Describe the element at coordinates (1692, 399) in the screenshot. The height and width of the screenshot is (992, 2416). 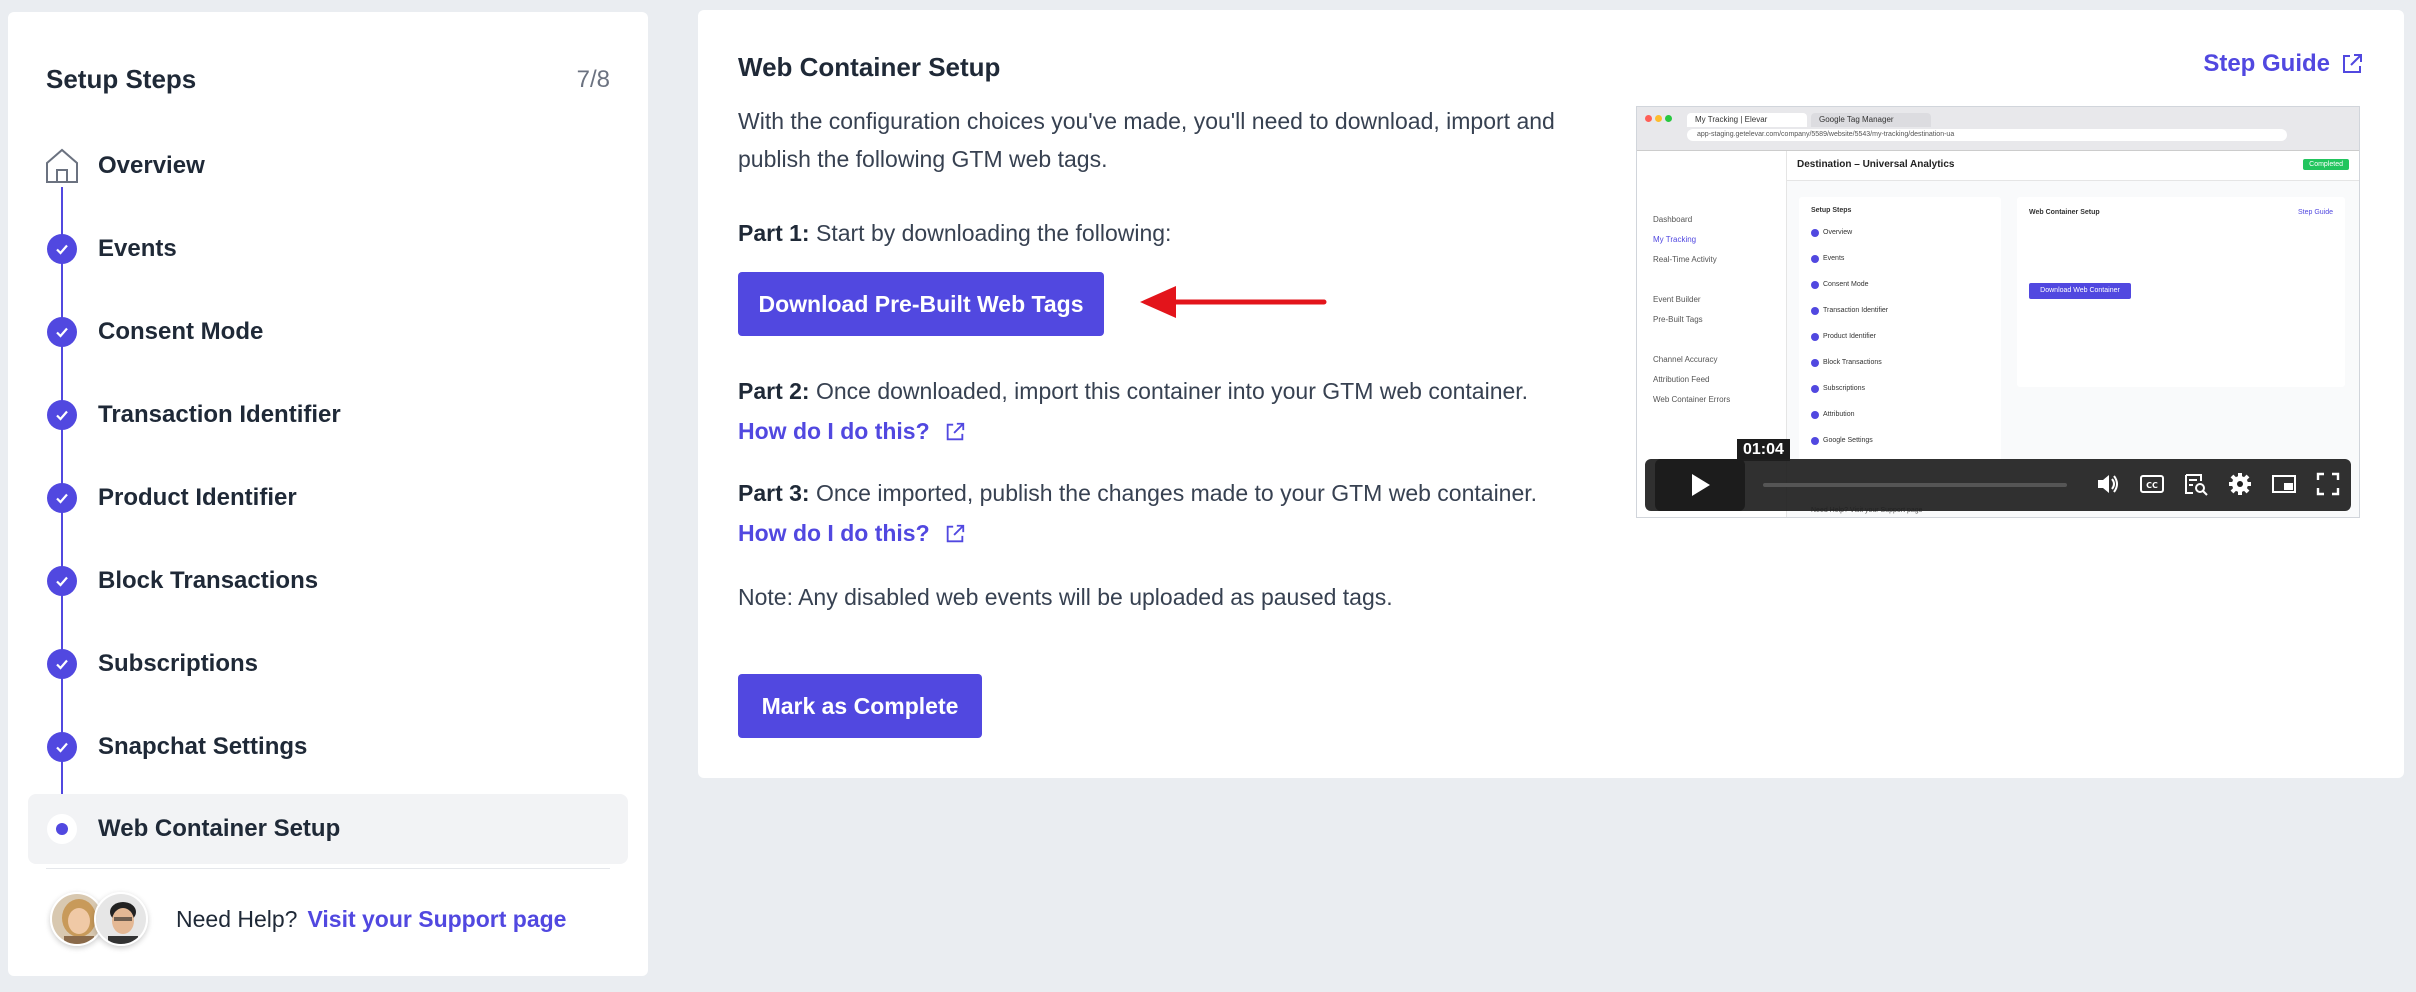
I see `nav-item: Web Container Errors` at that location.